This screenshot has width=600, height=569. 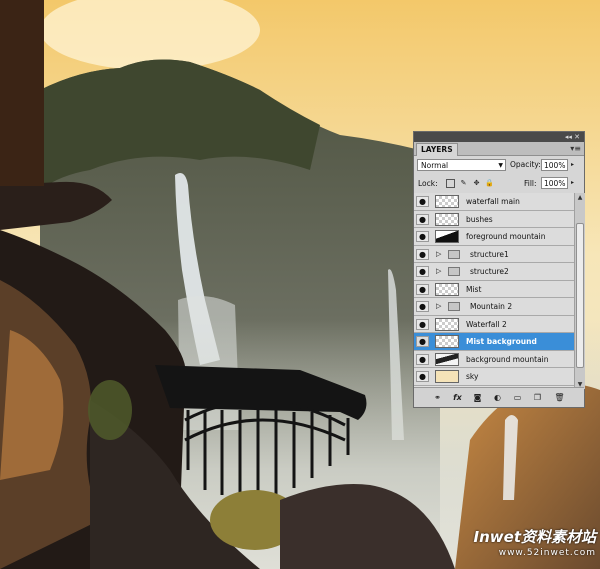 What do you see at coordinates (491, 306) in the screenshot?
I see `layer-name: Mountain 2` at bounding box center [491, 306].